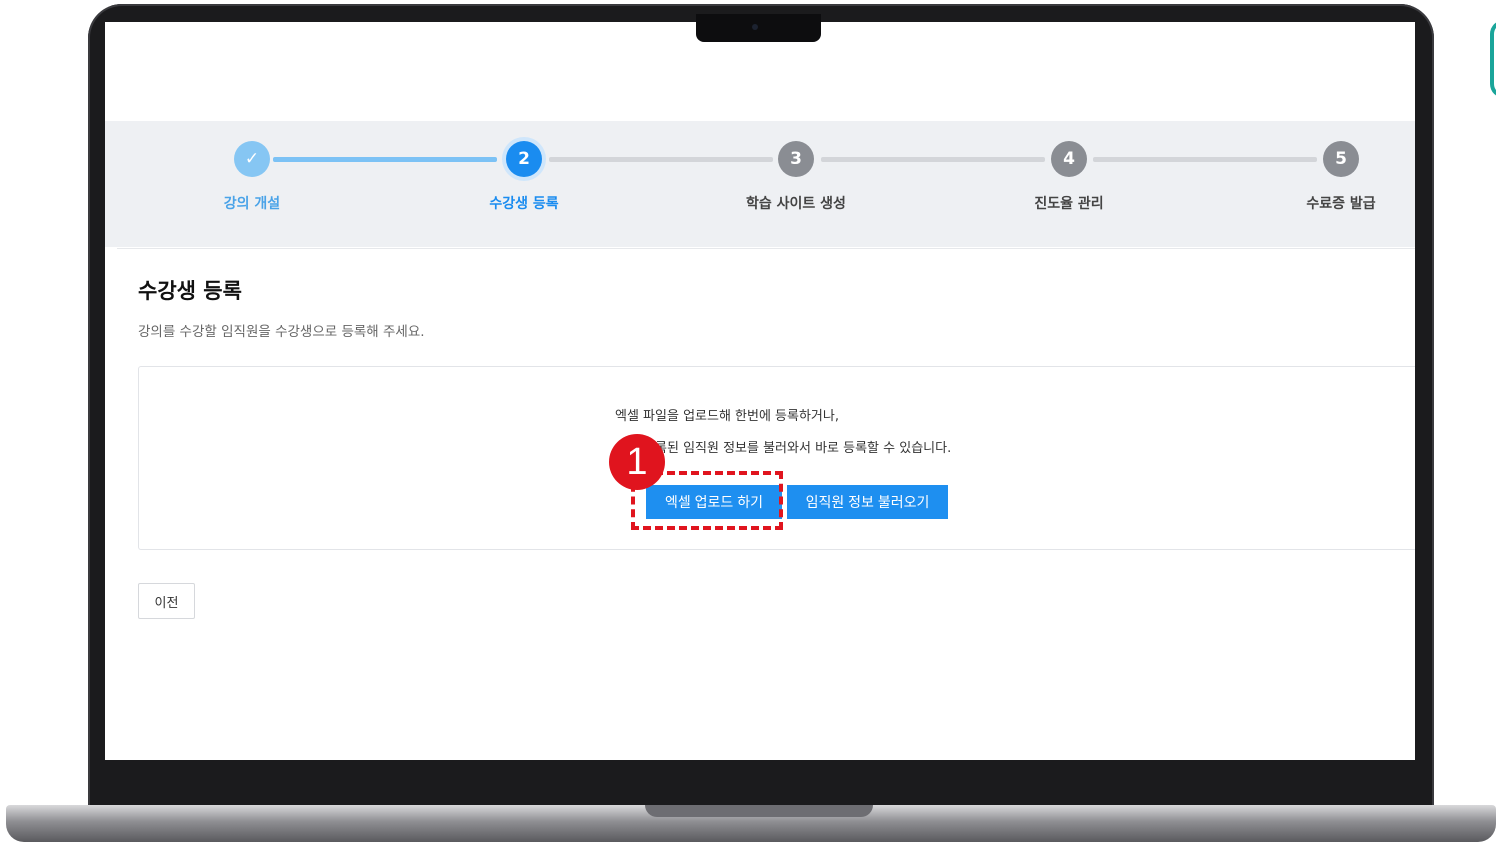  I want to click on excel-upload-button: 엑셀 업로드 하기, so click(714, 502).